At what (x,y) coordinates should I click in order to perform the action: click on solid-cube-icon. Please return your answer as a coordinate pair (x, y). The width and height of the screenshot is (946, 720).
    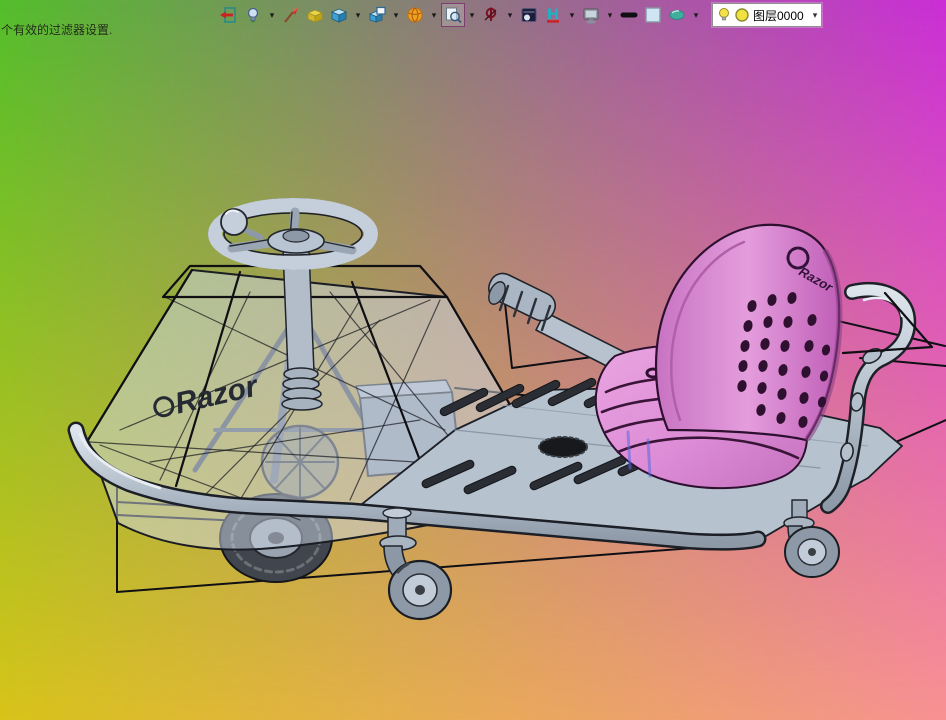
    Looking at the image, I should click on (339, 15).